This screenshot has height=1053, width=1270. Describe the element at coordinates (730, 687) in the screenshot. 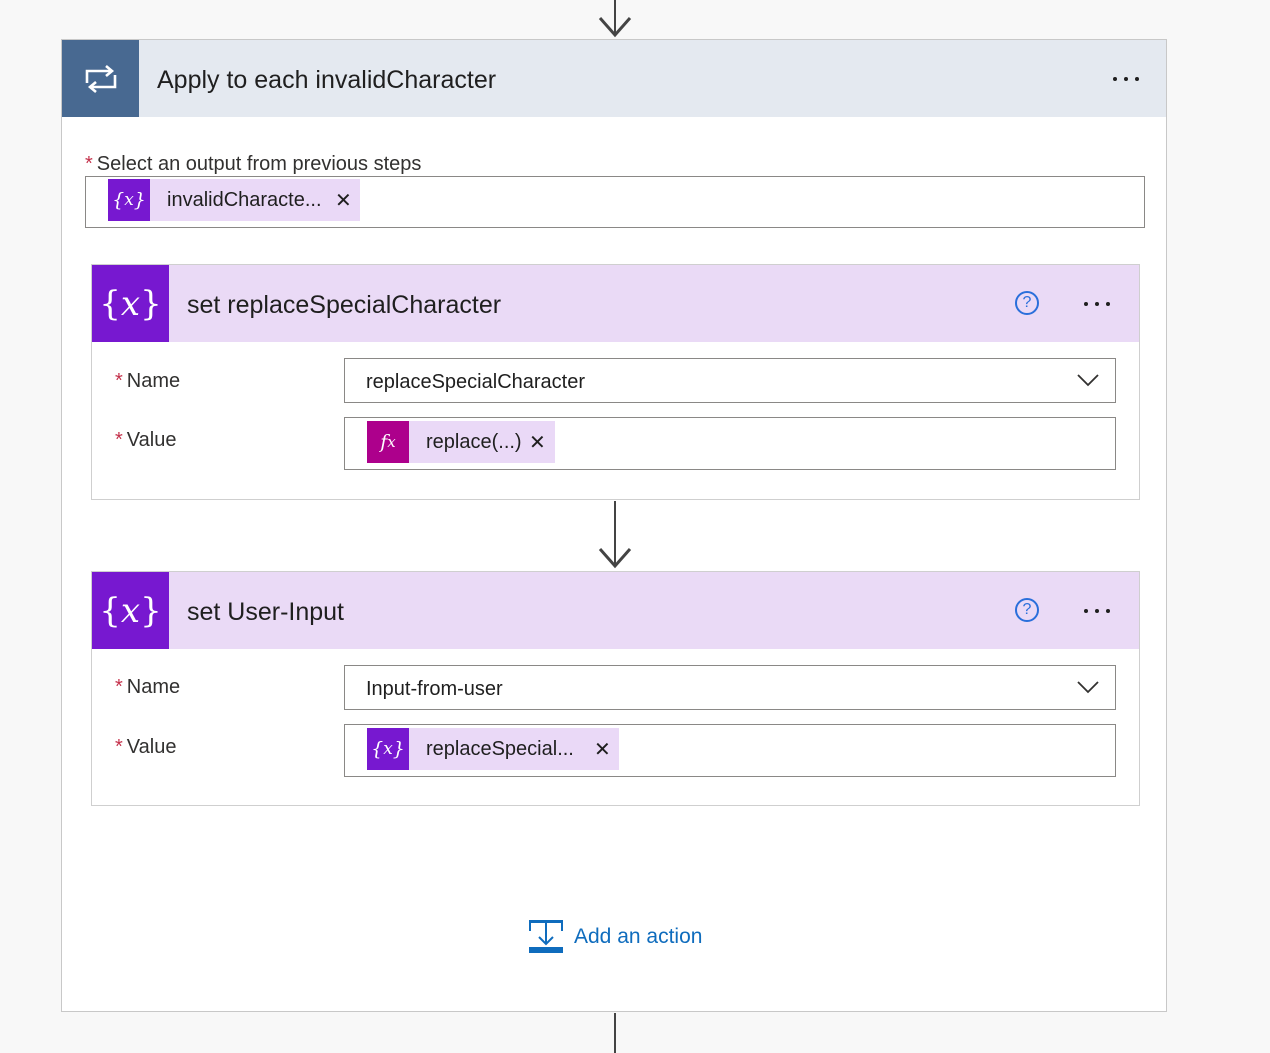

I see `name-dropdown: Input-from-user` at that location.